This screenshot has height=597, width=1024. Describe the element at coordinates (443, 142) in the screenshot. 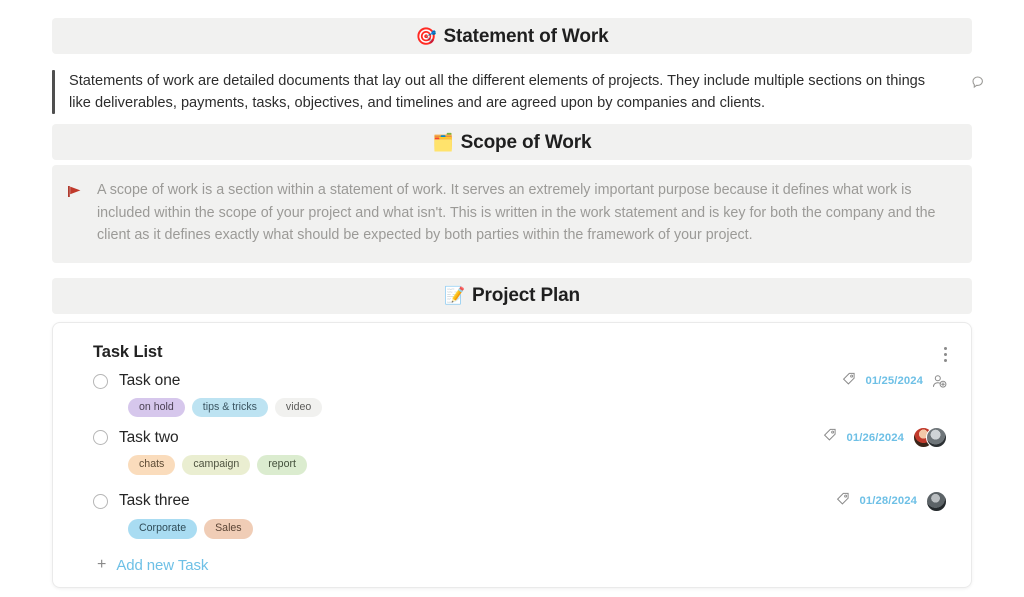

I see `card-index-dividers-icon: 🗂️` at that location.